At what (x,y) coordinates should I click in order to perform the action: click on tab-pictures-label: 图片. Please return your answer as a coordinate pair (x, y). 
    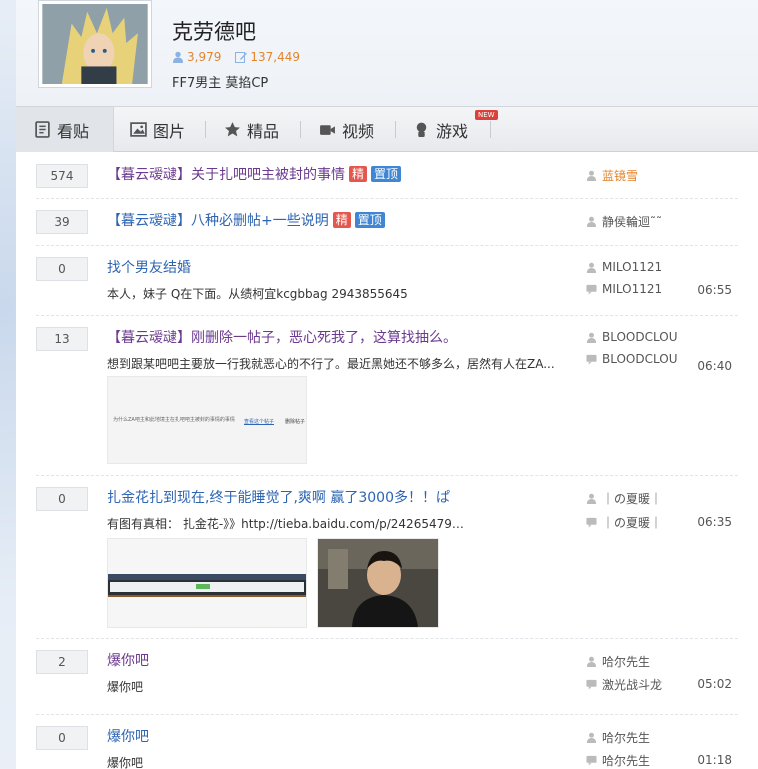
    Looking at the image, I should click on (169, 131).